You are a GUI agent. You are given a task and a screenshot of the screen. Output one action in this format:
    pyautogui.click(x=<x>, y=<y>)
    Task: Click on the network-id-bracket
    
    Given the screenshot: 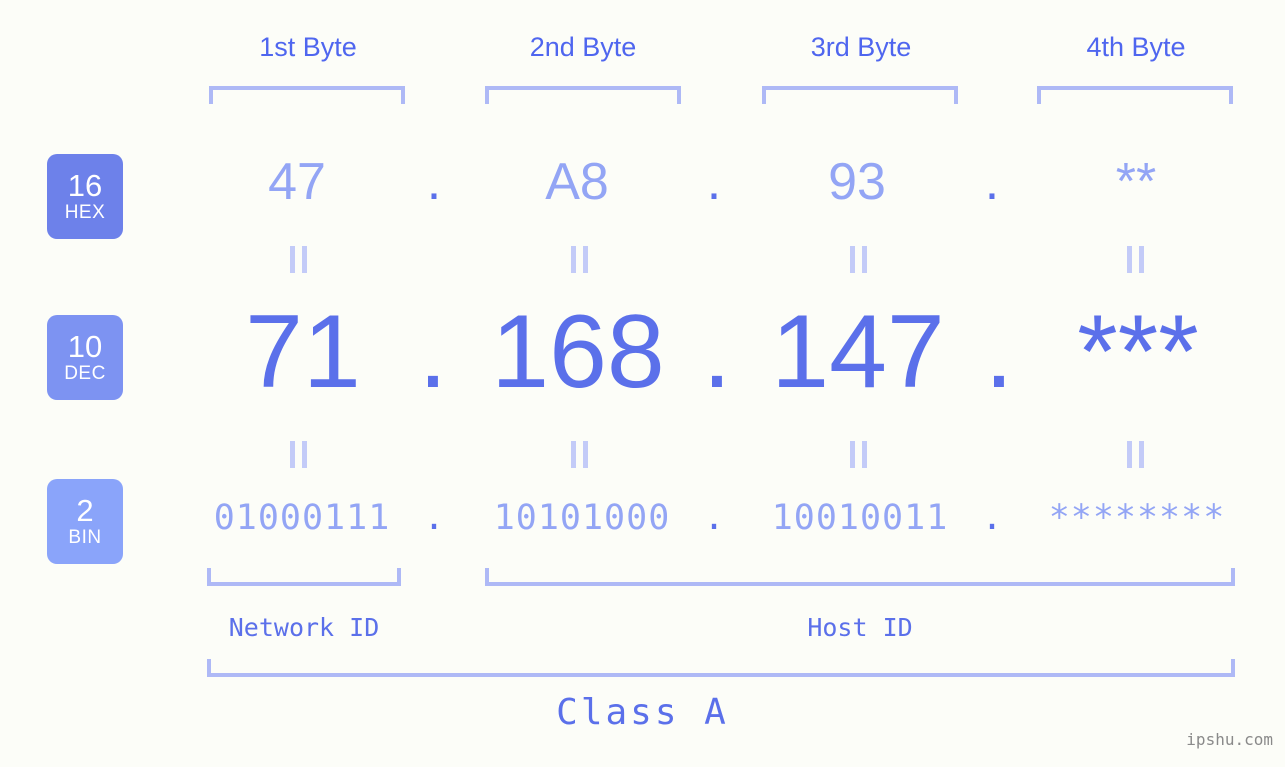 What is the action you would take?
    pyautogui.click(x=304, y=577)
    